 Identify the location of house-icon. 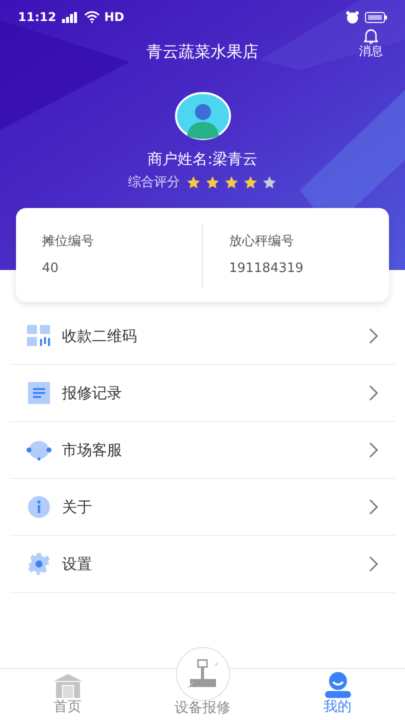
(68, 686).